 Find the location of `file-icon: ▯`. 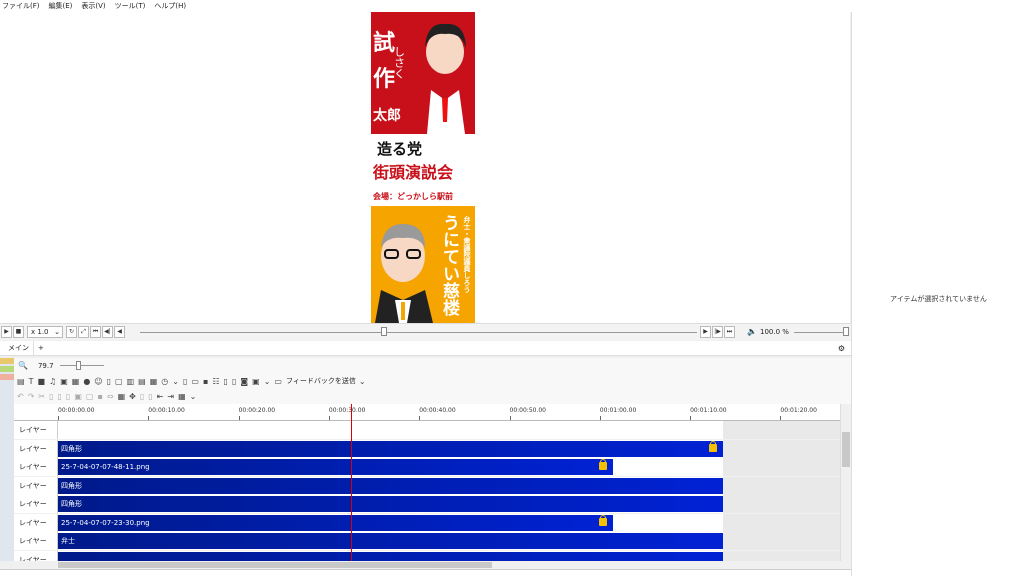

file-icon: ▯ is located at coordinates (185, 381).